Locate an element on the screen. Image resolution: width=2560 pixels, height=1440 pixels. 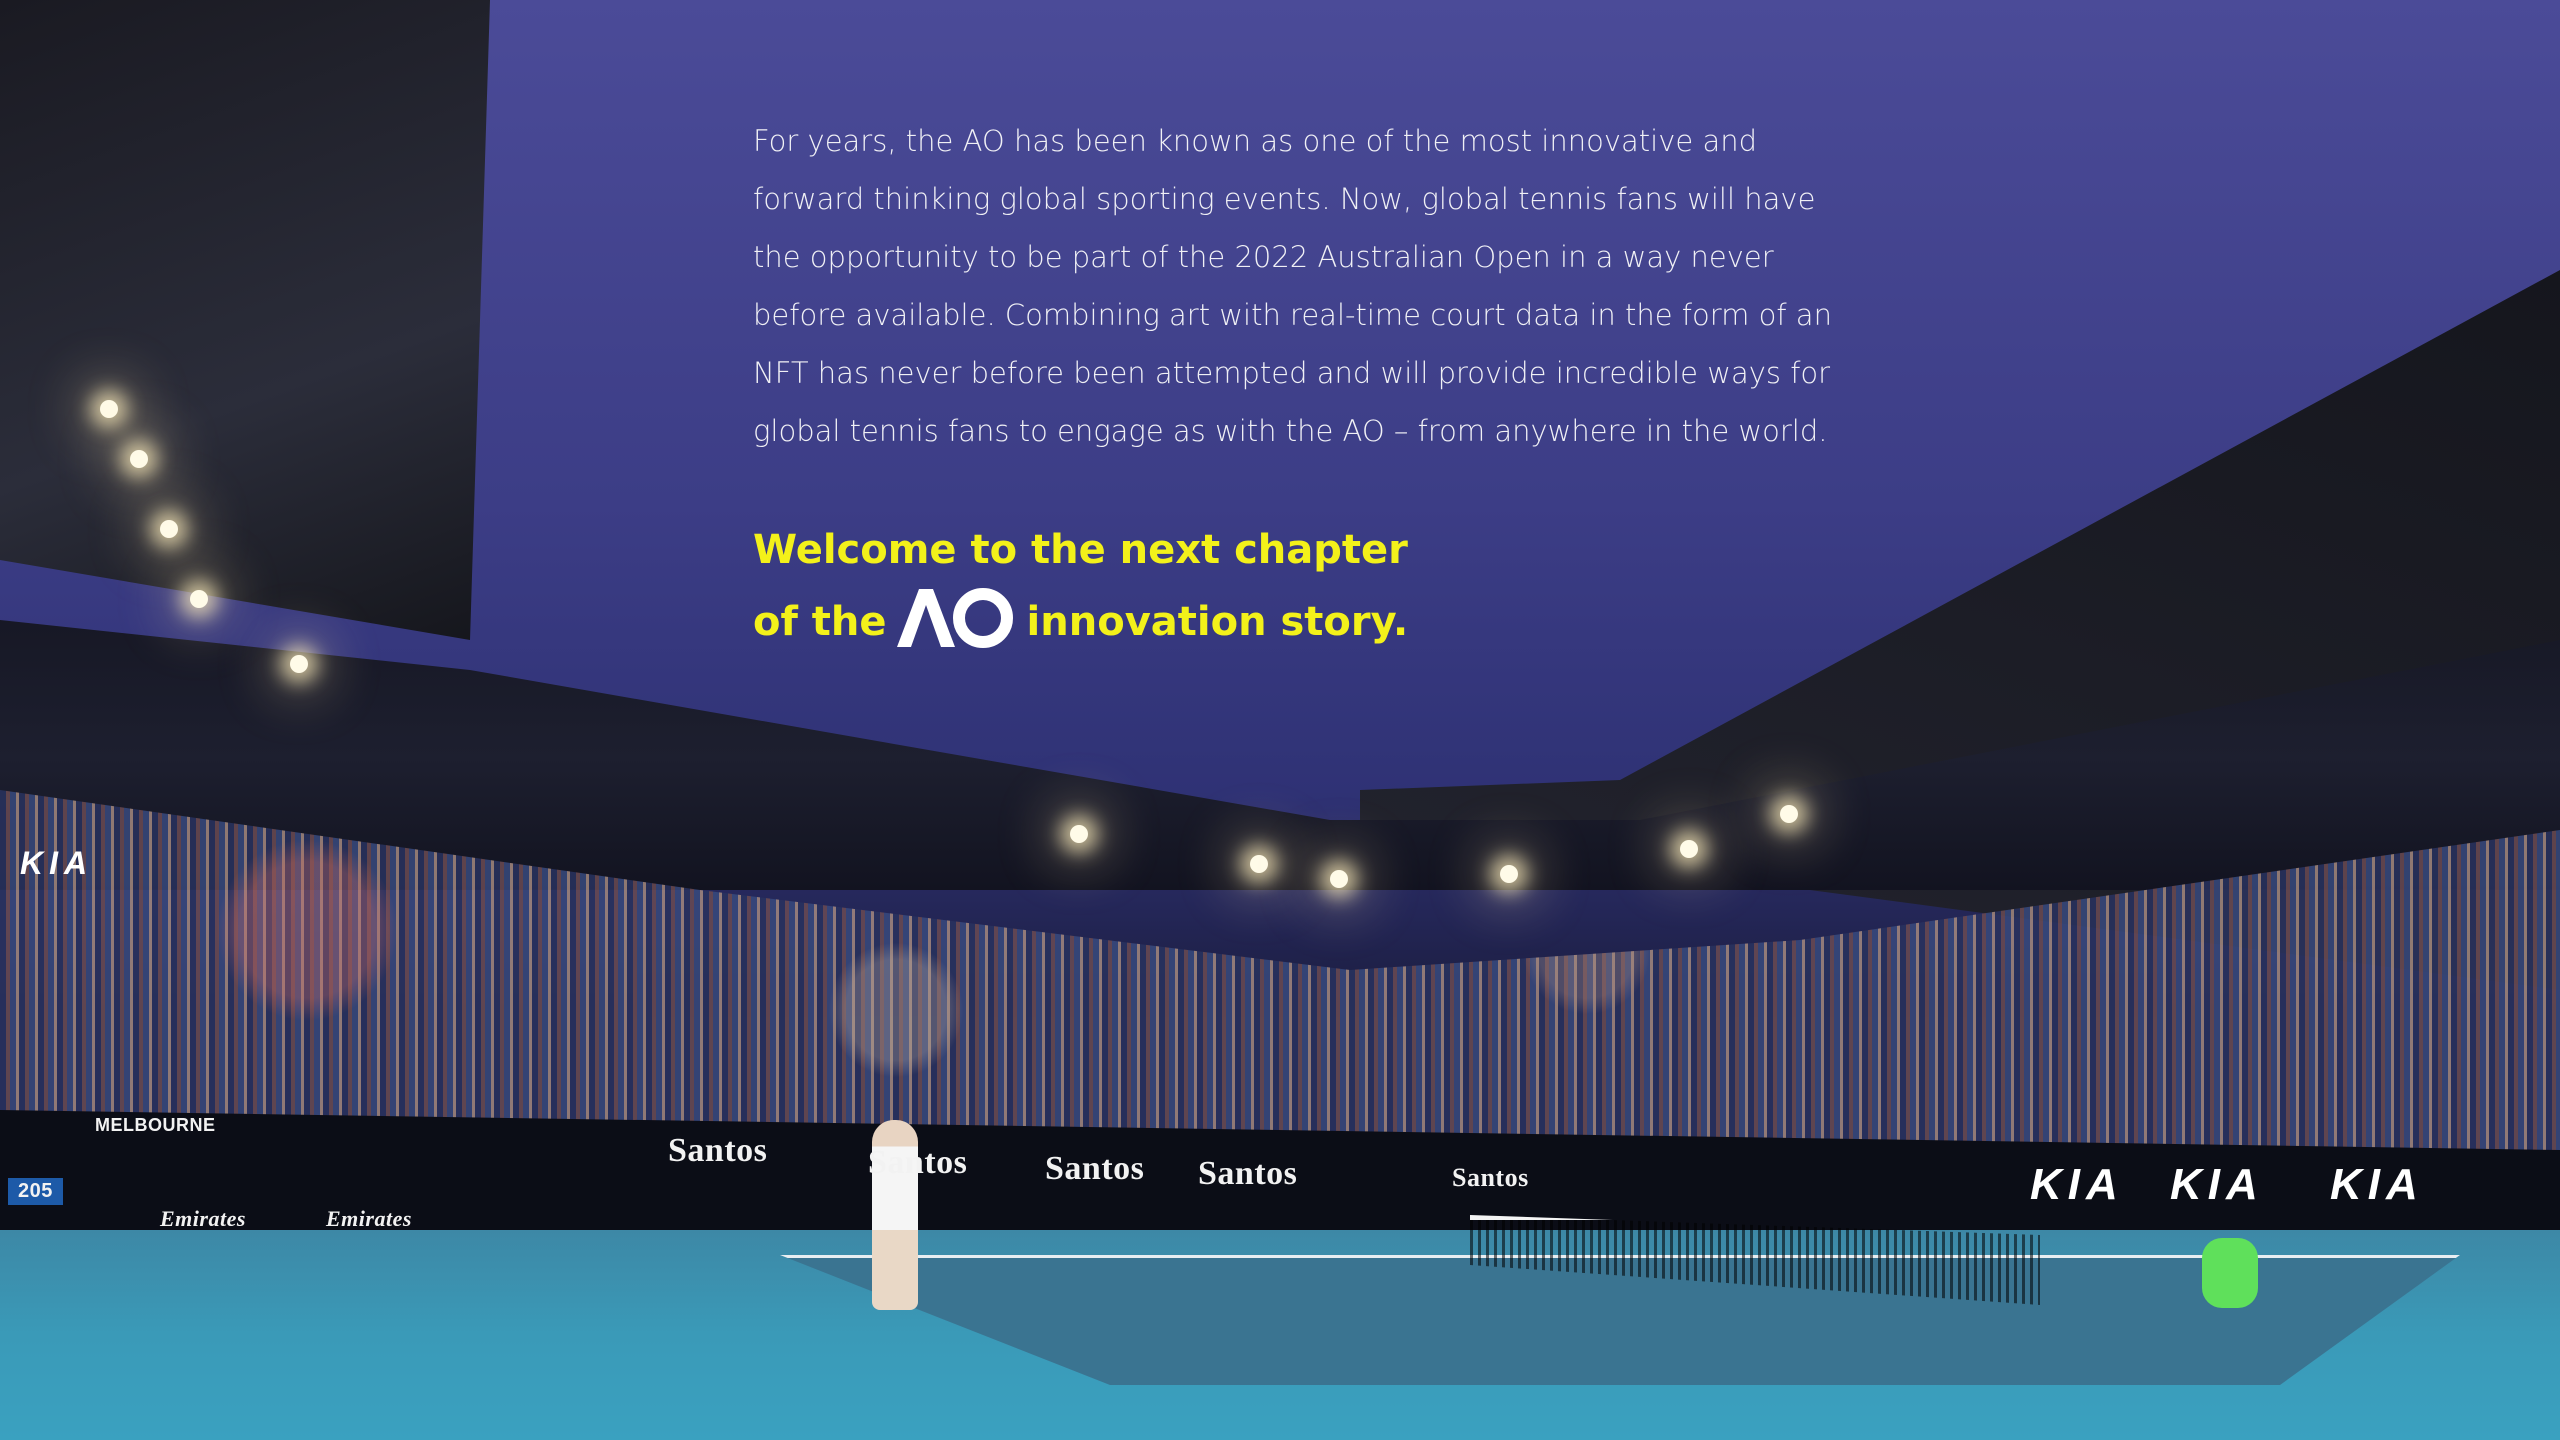
headline-line-2: of the innovation story. is located at coordinates (1080, 622).